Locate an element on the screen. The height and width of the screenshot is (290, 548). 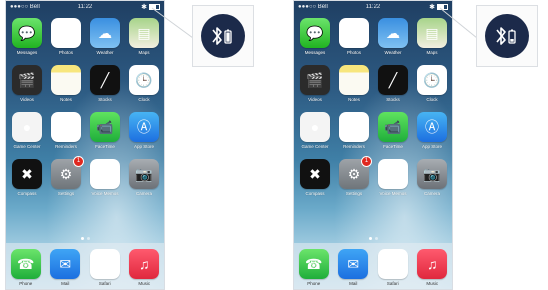
bluetooth-callout-left is located at coordinates (223, 36).